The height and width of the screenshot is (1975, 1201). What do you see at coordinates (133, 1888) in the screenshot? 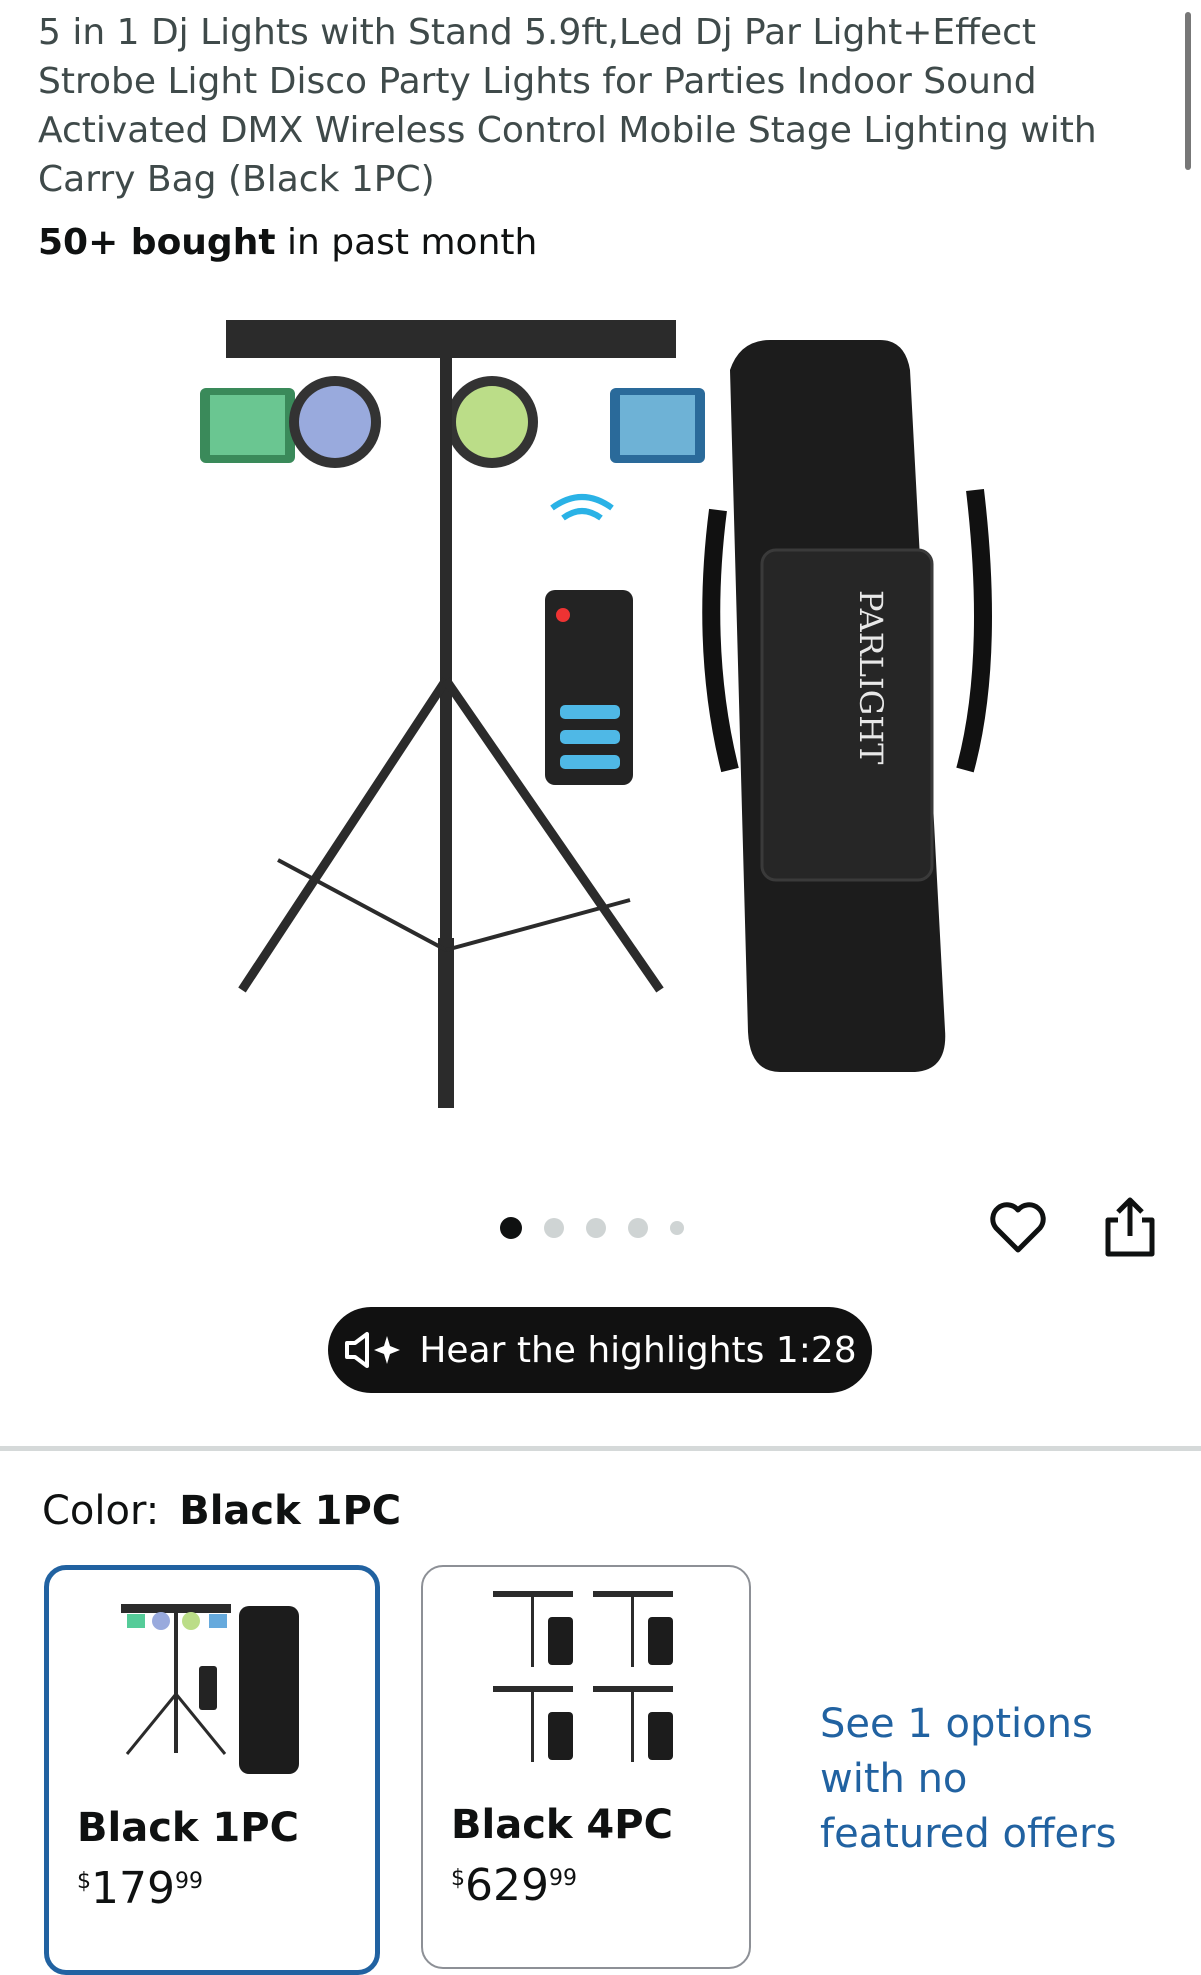
I see `price-whole: 179` at bounding box center [133, 1888].